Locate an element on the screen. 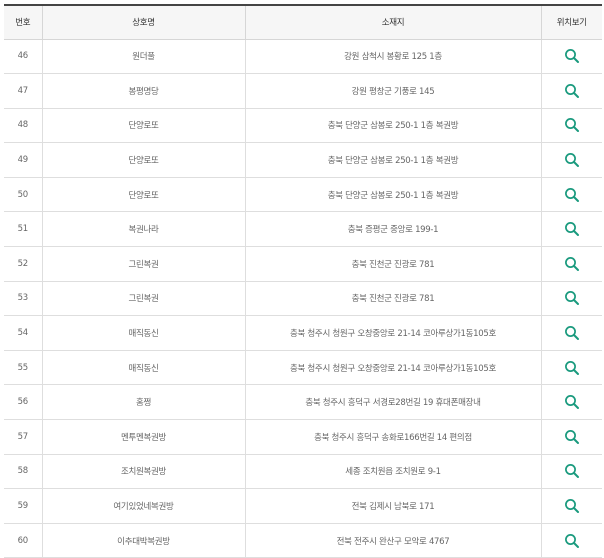  table-row: 54 매직동신 충북 청주시 청원구 오창중앙로 21-14 코아루상가1동105호 is located at coordinates (303, 333).